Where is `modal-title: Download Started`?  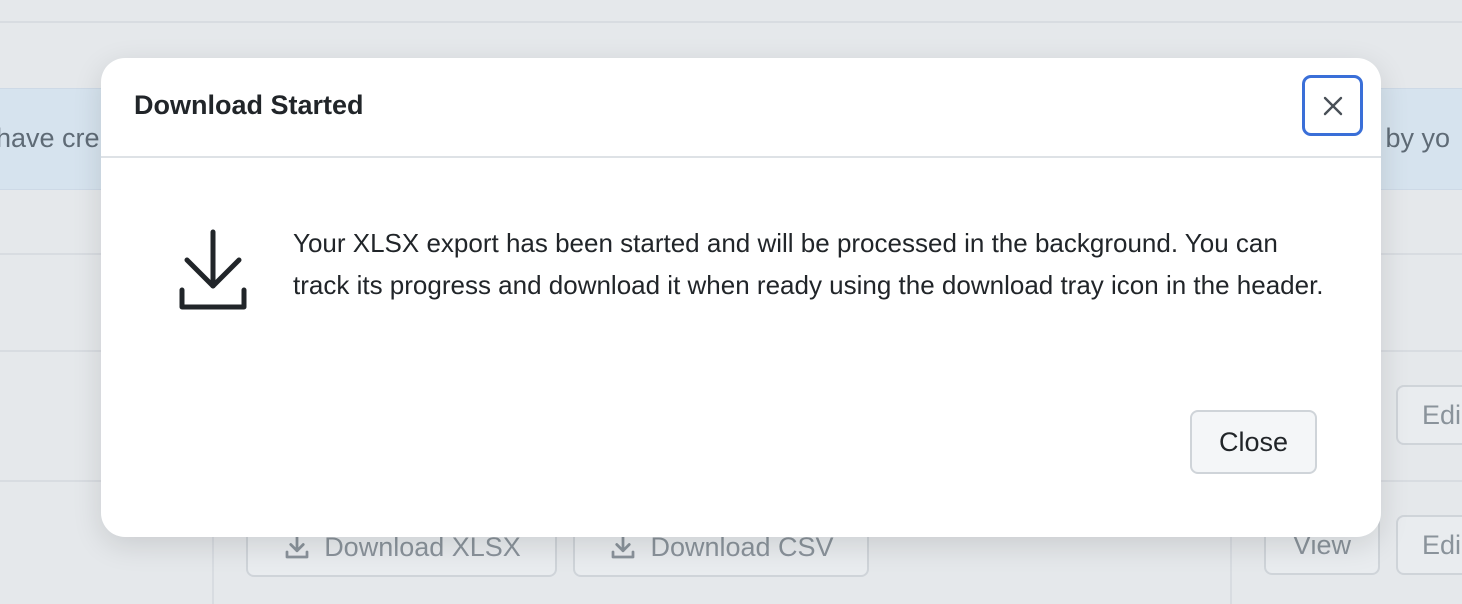 modal-title: Download Started is located at coordinates (249, 105).